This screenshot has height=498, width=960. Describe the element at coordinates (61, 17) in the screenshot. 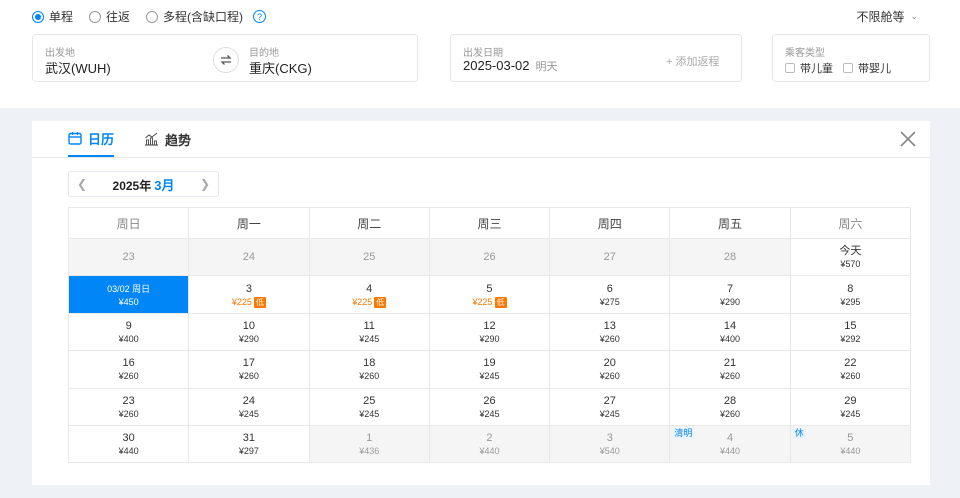

I see `trip-type-label: 单程` at that location.